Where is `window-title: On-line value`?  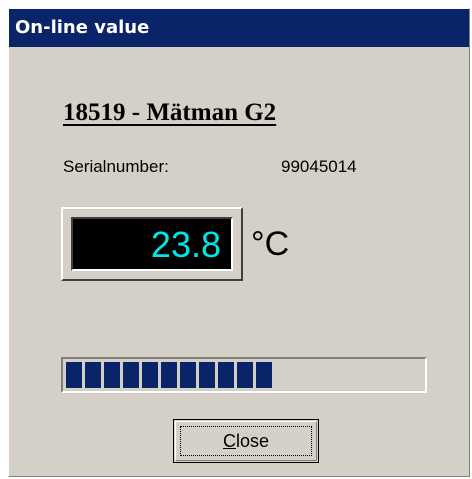
window-title: On-line value is located at coordinates (239, 28).